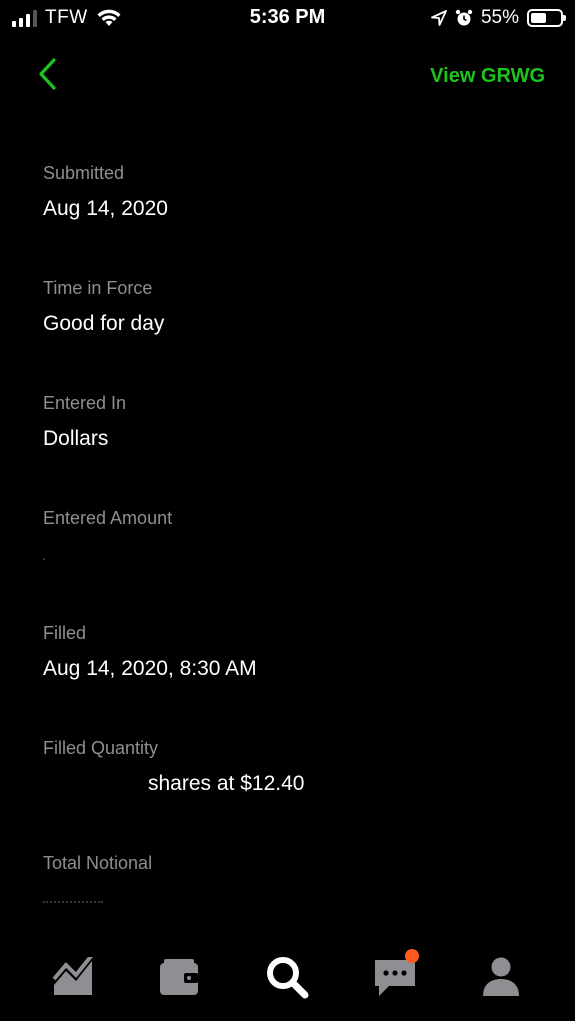 This screenshot has width=575, height=1021. I want to click on detail-value: shares at $12.40, so click(226, 783).